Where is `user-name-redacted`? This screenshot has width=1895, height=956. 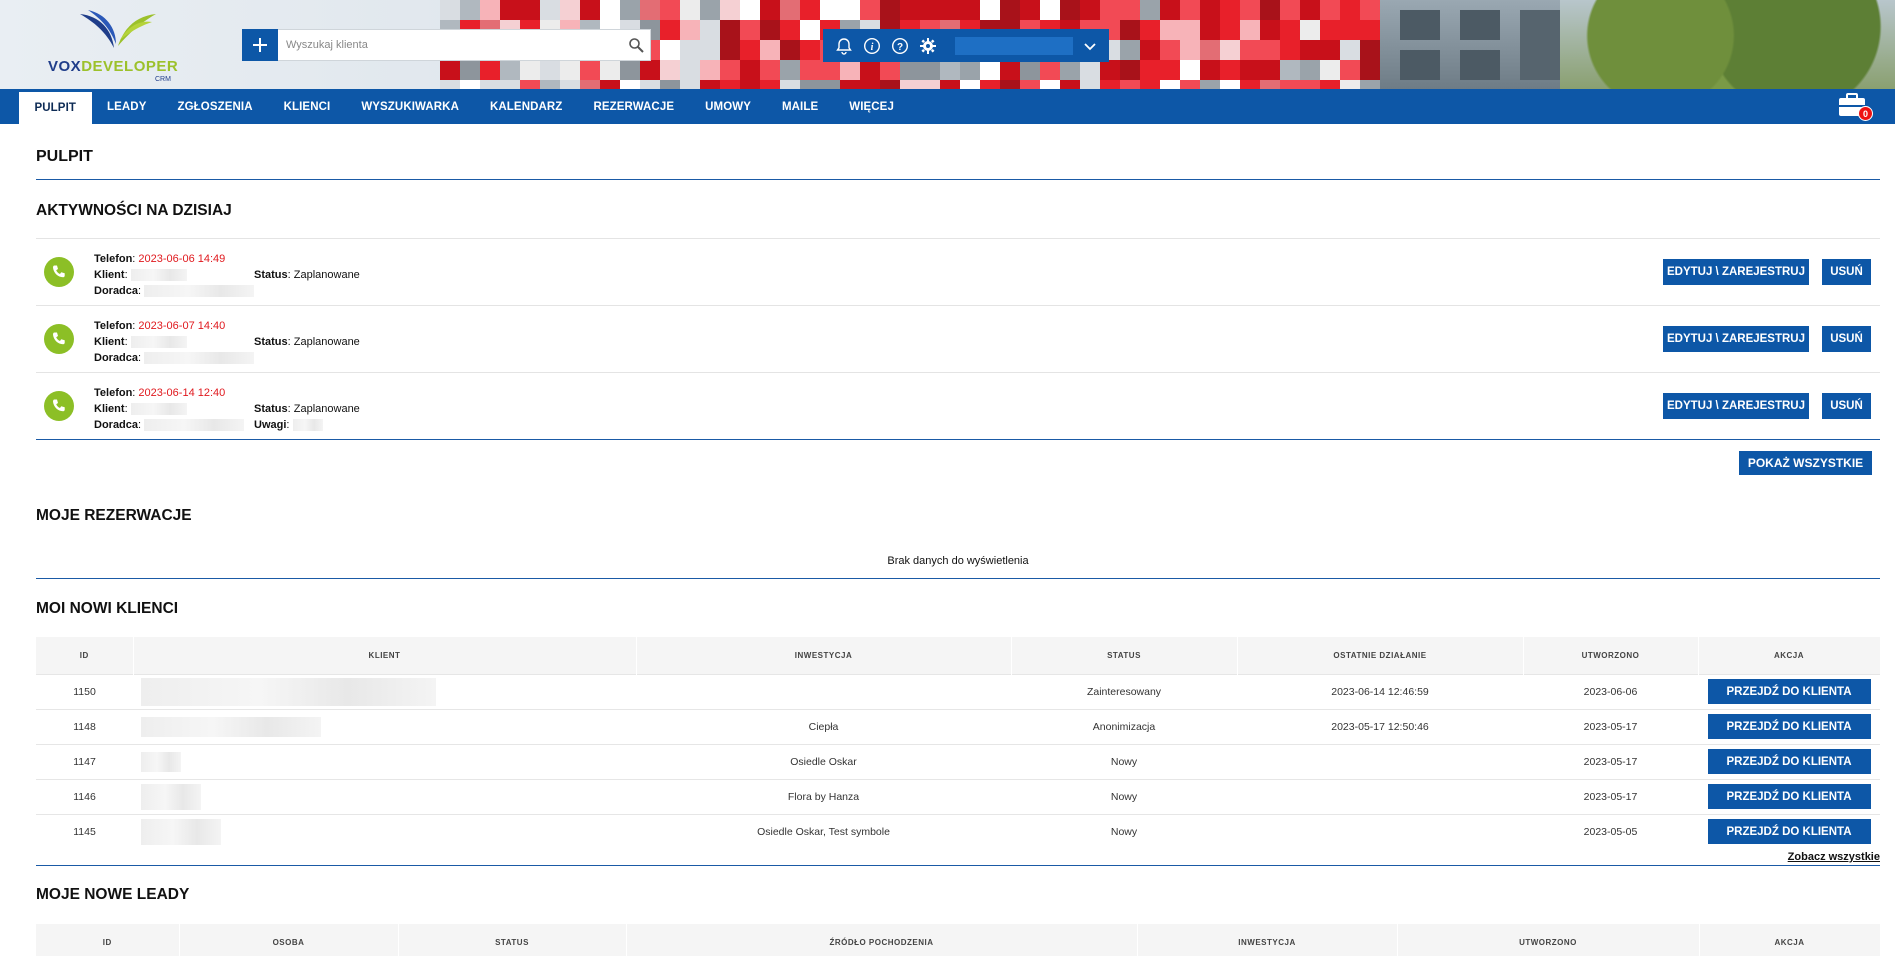
user-name-redacted is located at coordinates (1014, 45).